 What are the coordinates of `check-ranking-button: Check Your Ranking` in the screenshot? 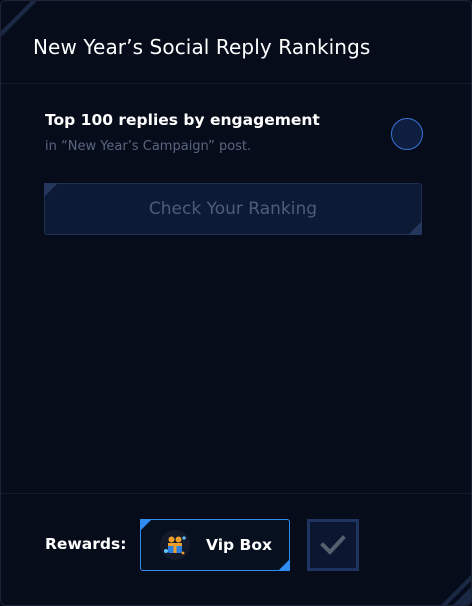 It's located at (233, 209).